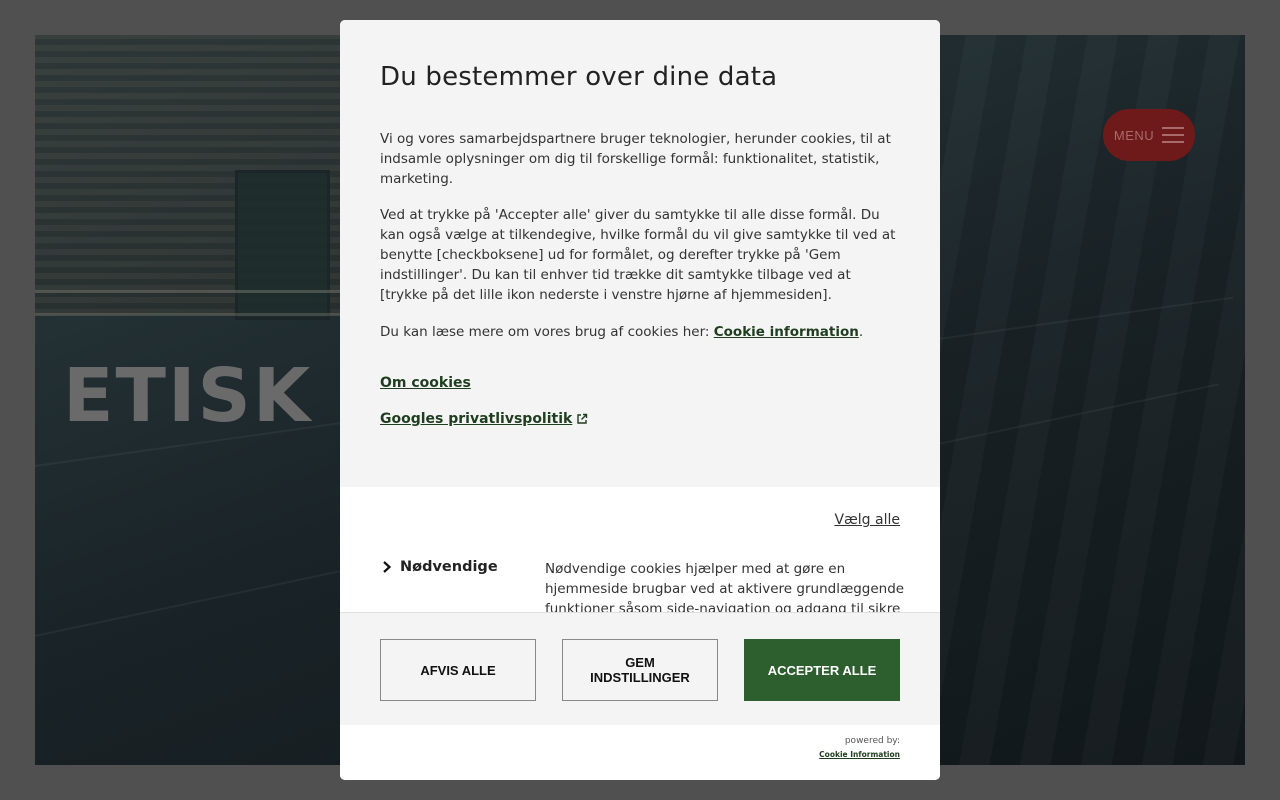  What do you see at coordinates (425, 383) in the screenshot?
I see `om-cookies-link: Om cookies` at bounding box center [425, 383].